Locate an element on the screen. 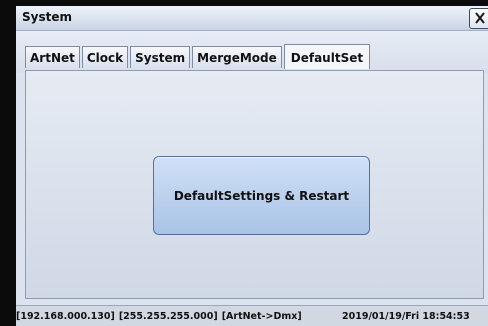 This screenshot has height=326, width=488. tab-defaultset: DefaultSet is located at coordinates (327, 56).